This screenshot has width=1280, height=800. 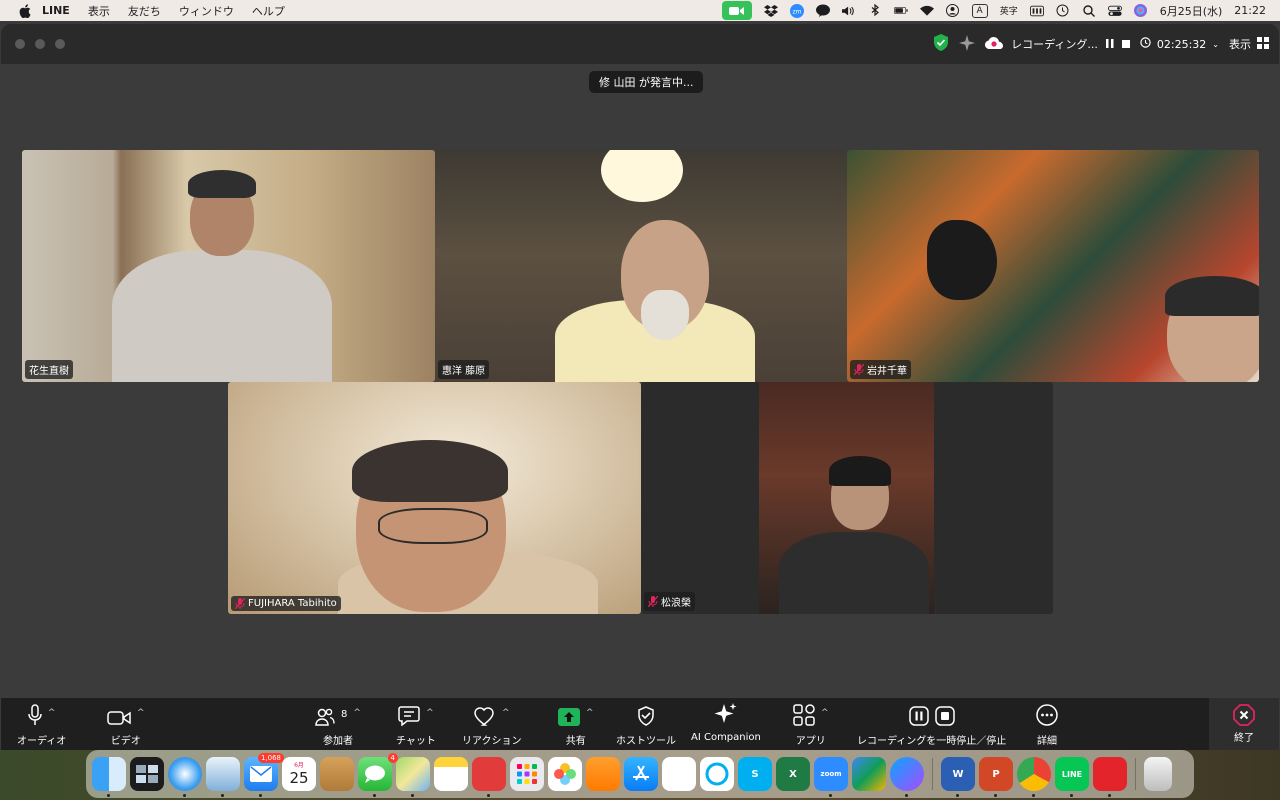 What do you see at coordinates (575, 741) in the screenshot?
I see `share-label: 共有` at bounding box center [575, 741].